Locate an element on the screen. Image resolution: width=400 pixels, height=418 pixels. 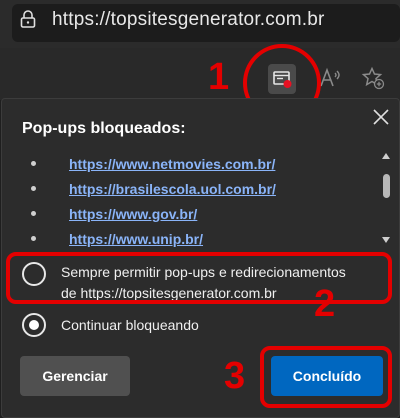
blocked-url-link: https://www.unip.br/ is located at coordinates (136, 239).